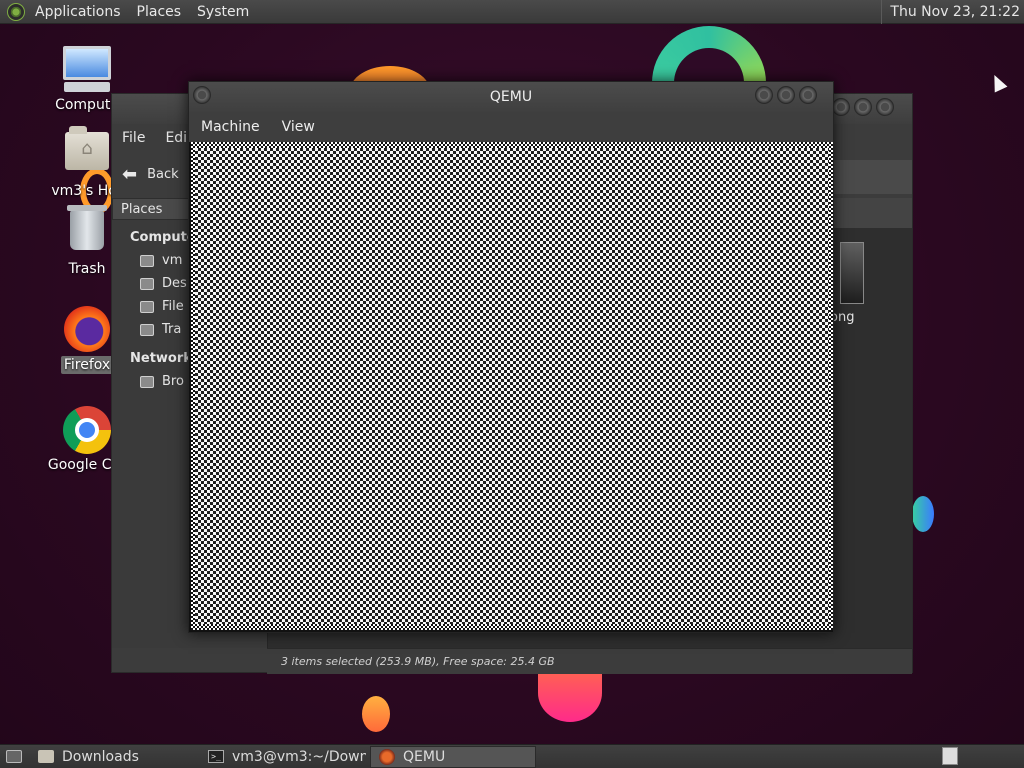  I want to click on qemu-window-menu-control, so click(202, 95).